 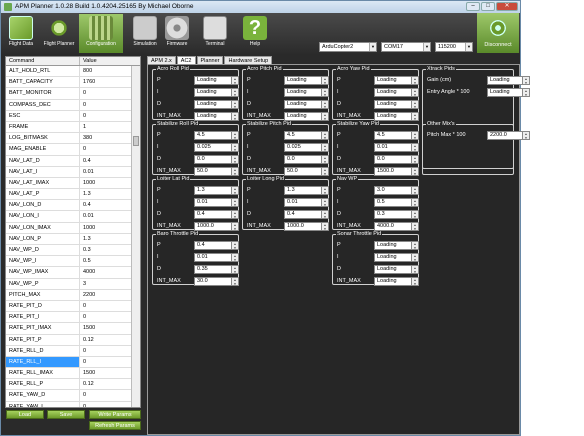 What do you see at coordinates (73, 150) in the screenshot?
I see `table-row: MAG_ENABLE 0` at bounding box center [73, 150].